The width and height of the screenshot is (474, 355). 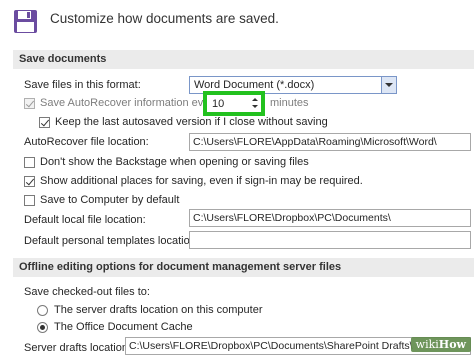 I want to click on save-to-computer-checkbox, so click(x=29, y=200).